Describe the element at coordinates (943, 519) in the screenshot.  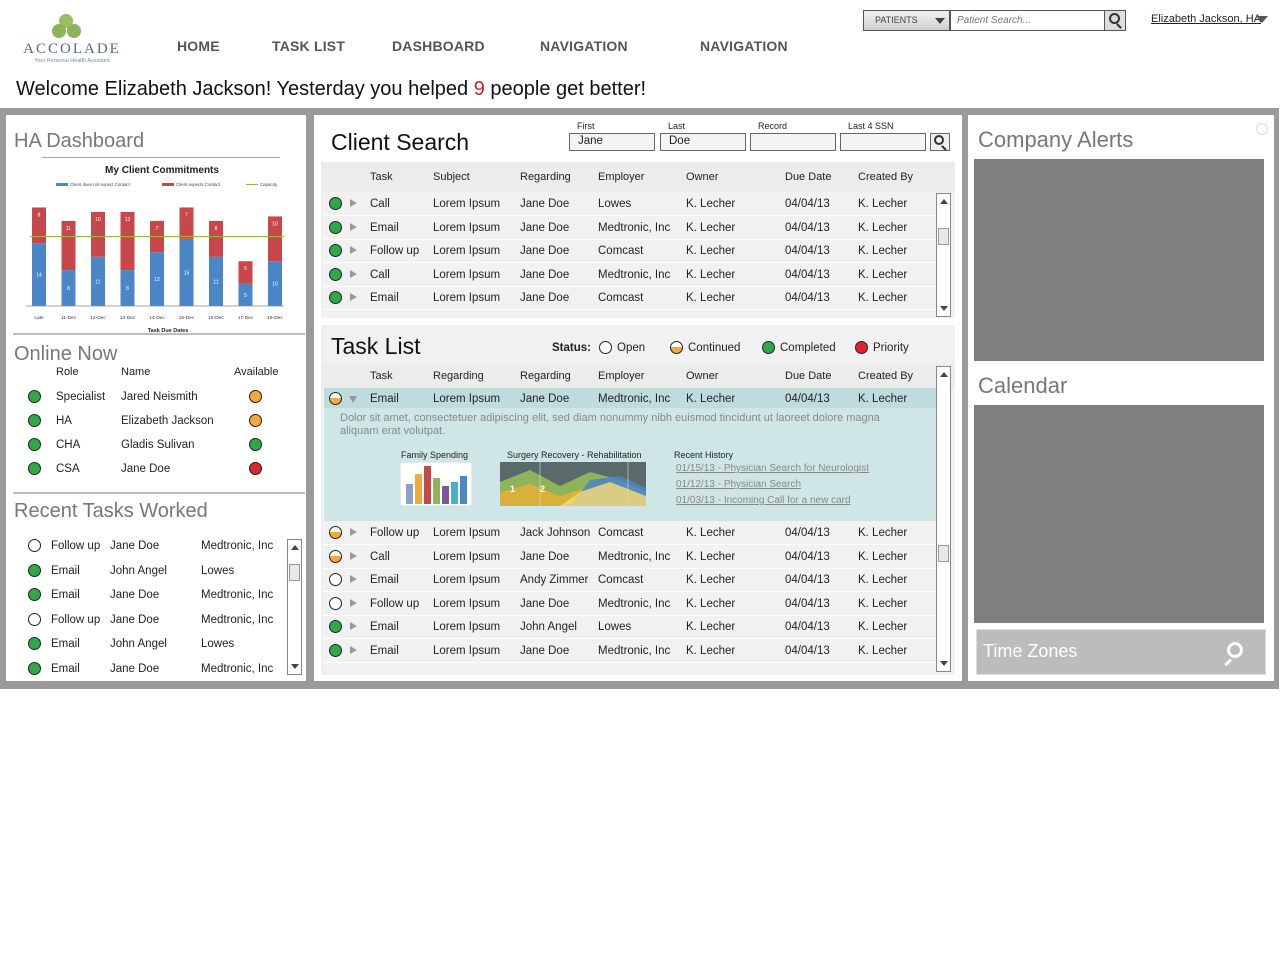
I see `task-list-scrollbar` at that location.